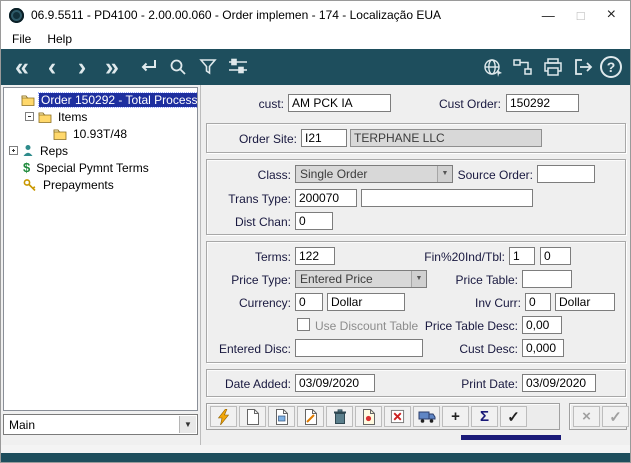  Describe the element at coordinates (208, 67) in the screenshot. I see `filter-icon` at that location.